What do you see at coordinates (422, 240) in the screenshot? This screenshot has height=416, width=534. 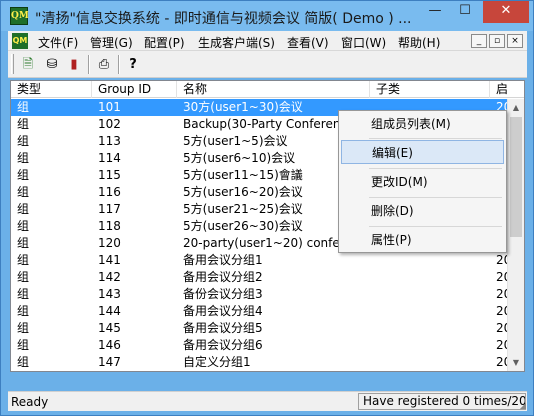 I see `menu-item-properties: 属性(P)` at bounding box center [422, 240].